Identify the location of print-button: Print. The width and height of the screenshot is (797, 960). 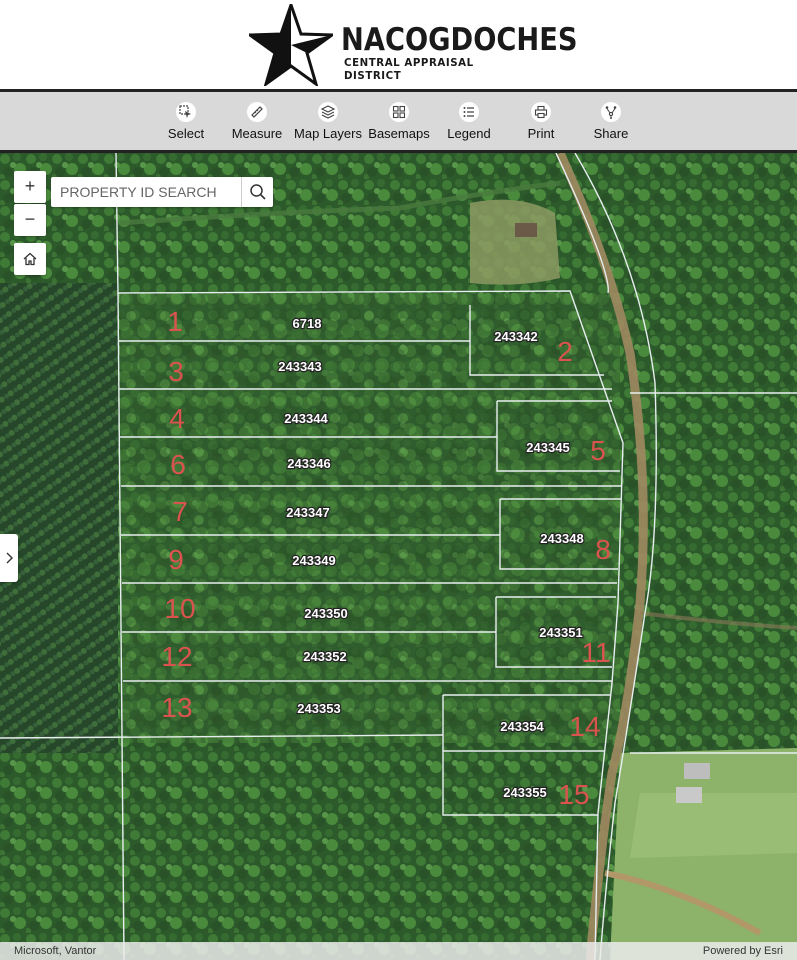
(541, 124).